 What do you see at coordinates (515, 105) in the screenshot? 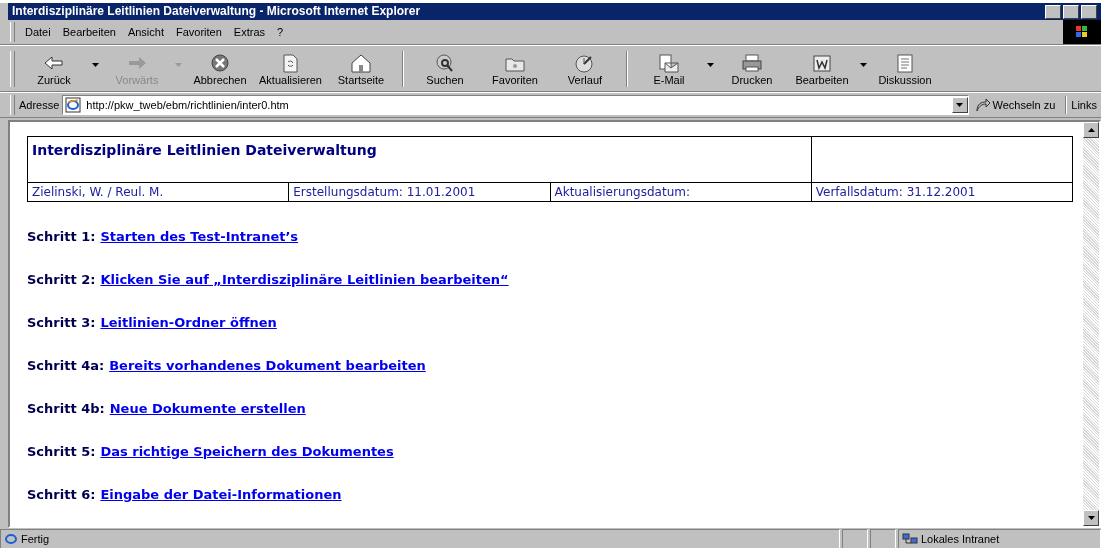
I see `address-field: http://pkw_tweb/ebm/richtlinien/inter0.htm` at bounding box center [515, 105].